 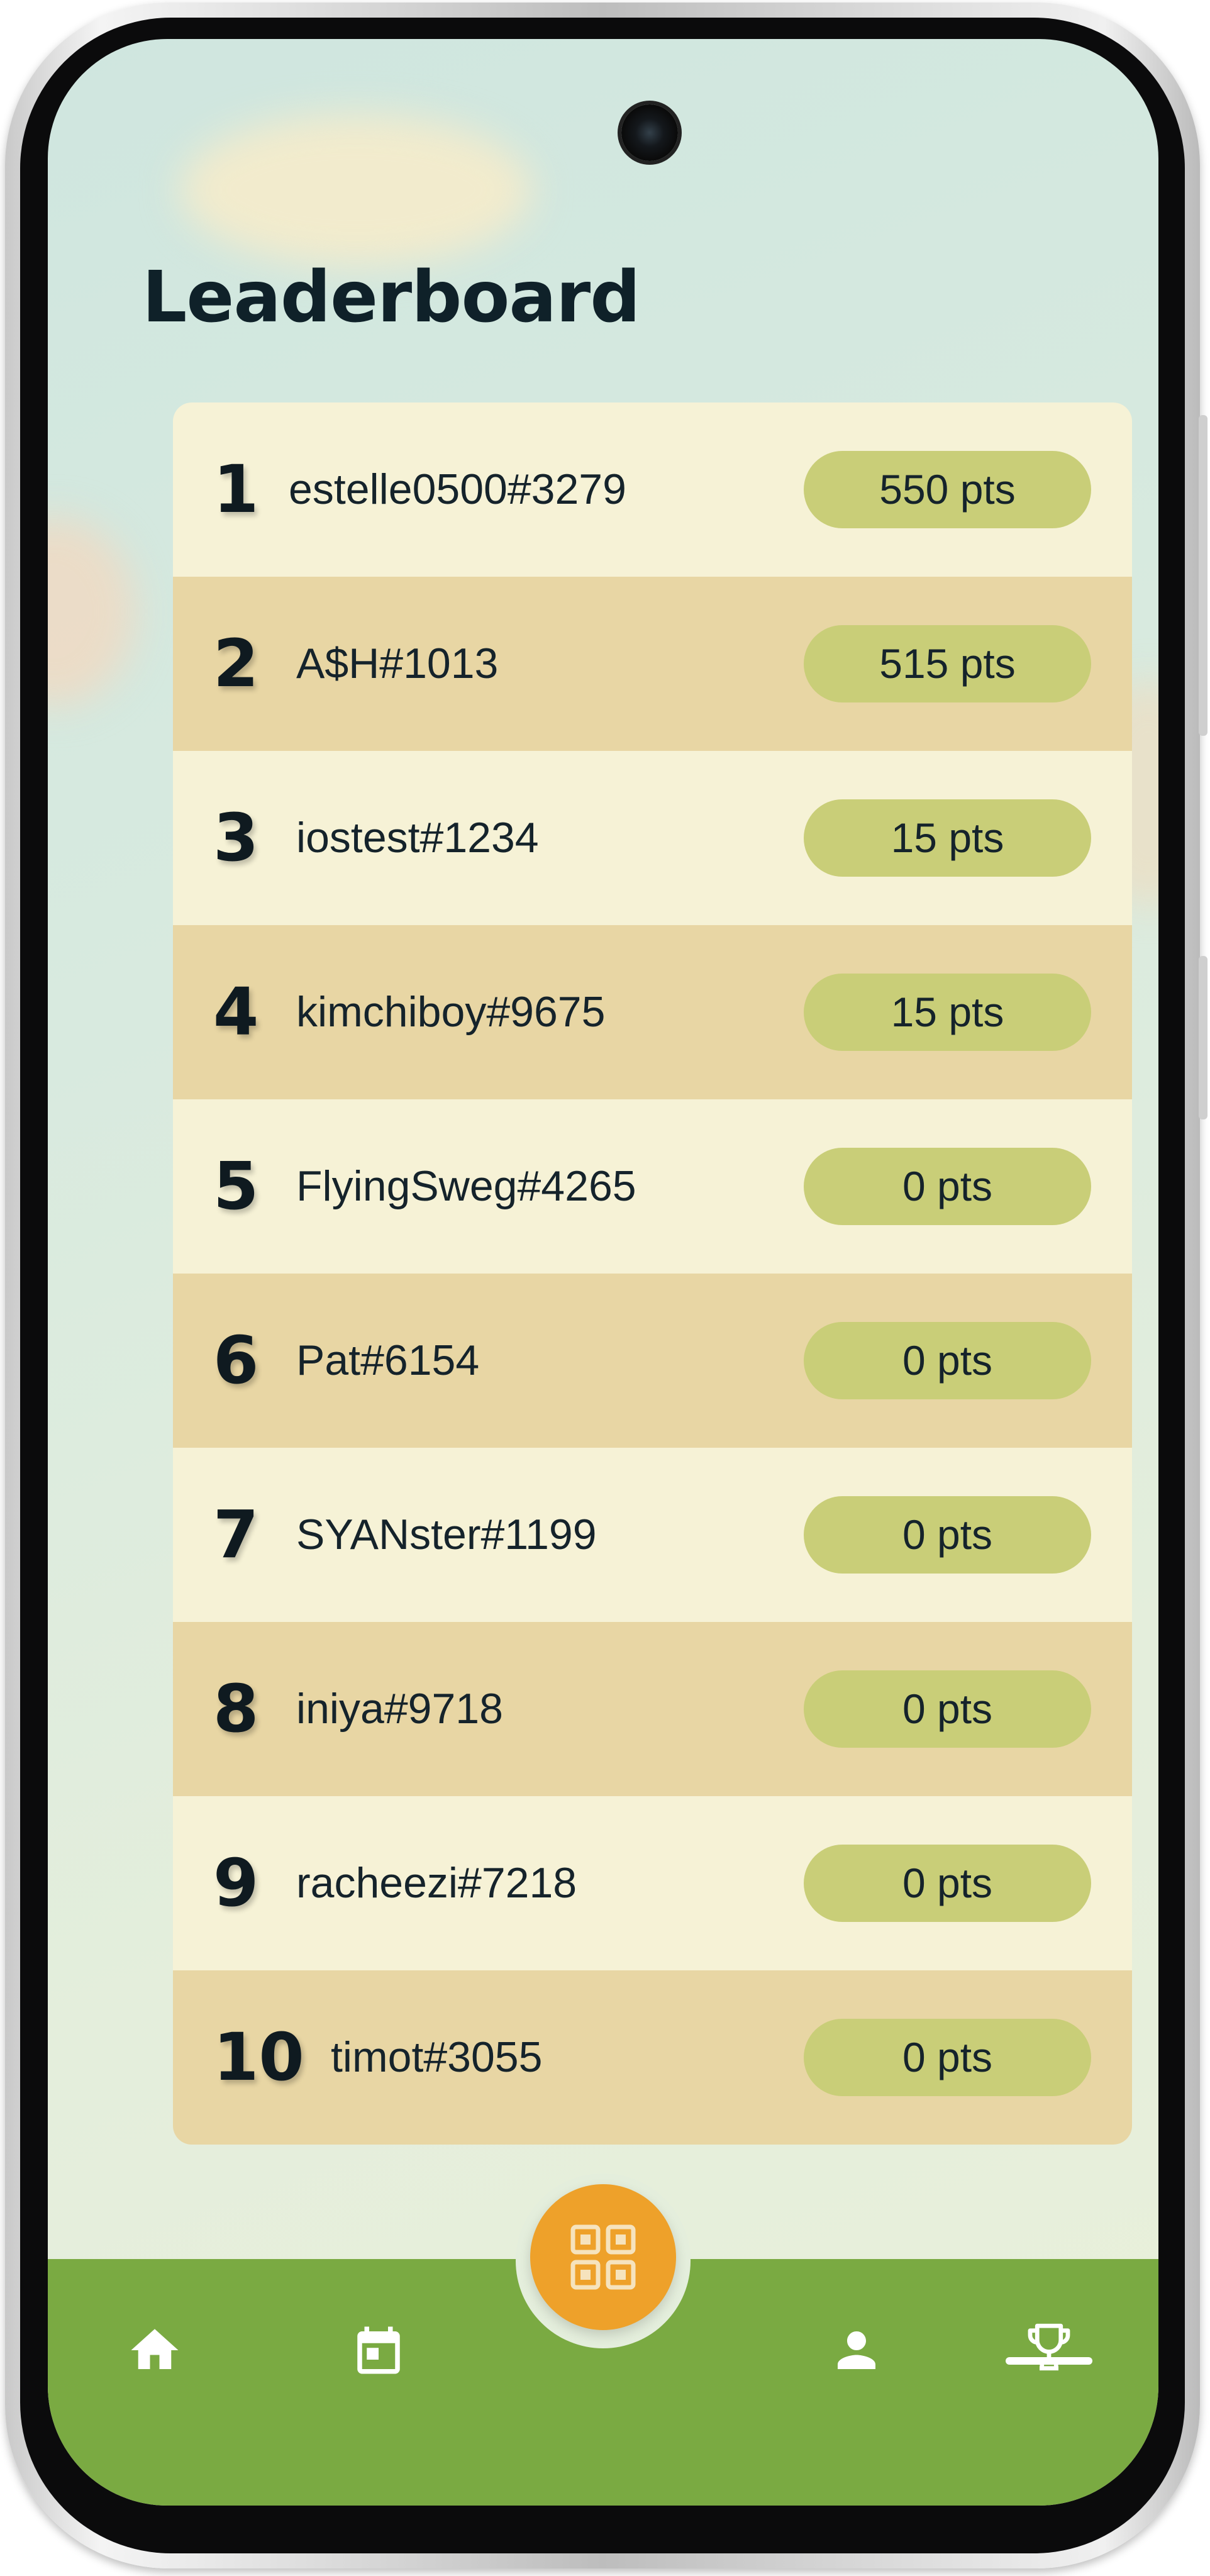 I want to click on home-icon, so click(x=155, y=2349).